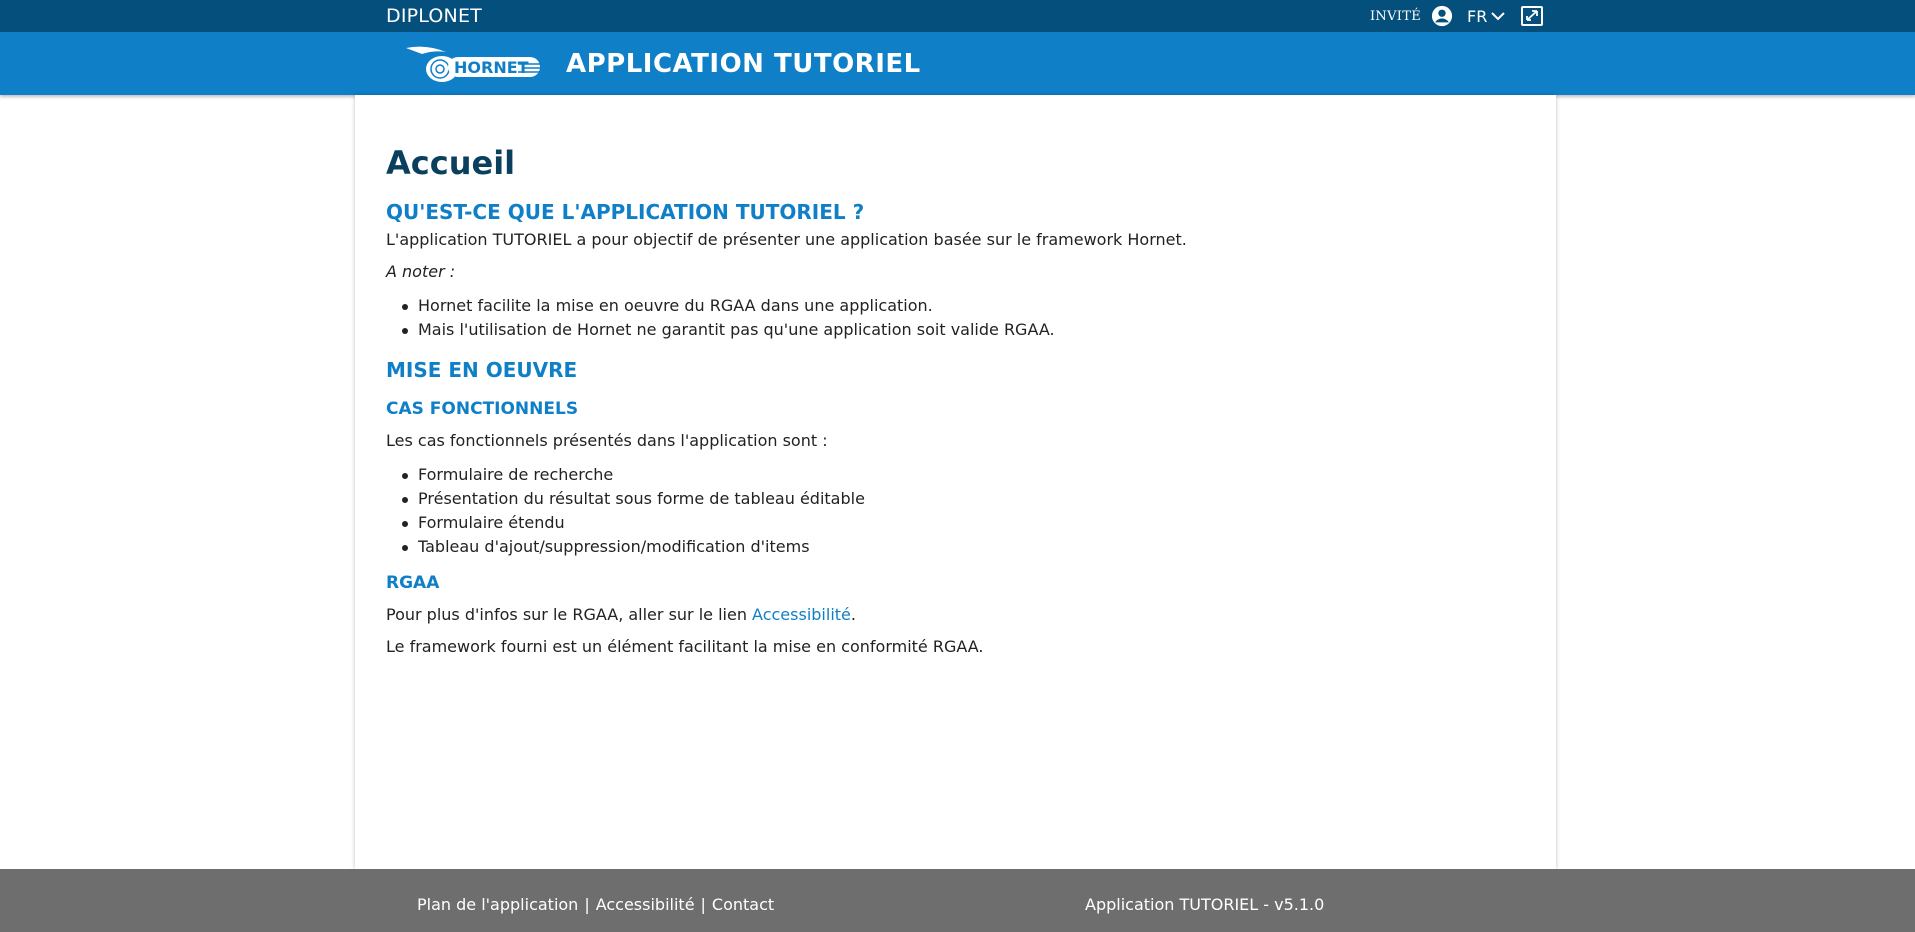 This screenshot has width=1915, height=932. I want to click on fullscreen-icon, so click(1532, 16).